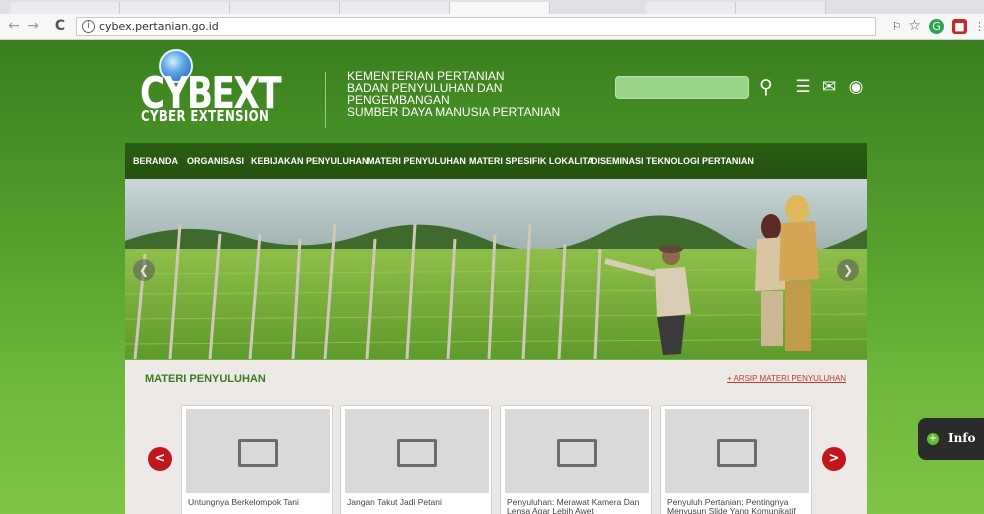  What do you see at coordinates (803, 87) in the screenshot?
I see `list-menu-icon: ☰` at bounding box center [803, 87].